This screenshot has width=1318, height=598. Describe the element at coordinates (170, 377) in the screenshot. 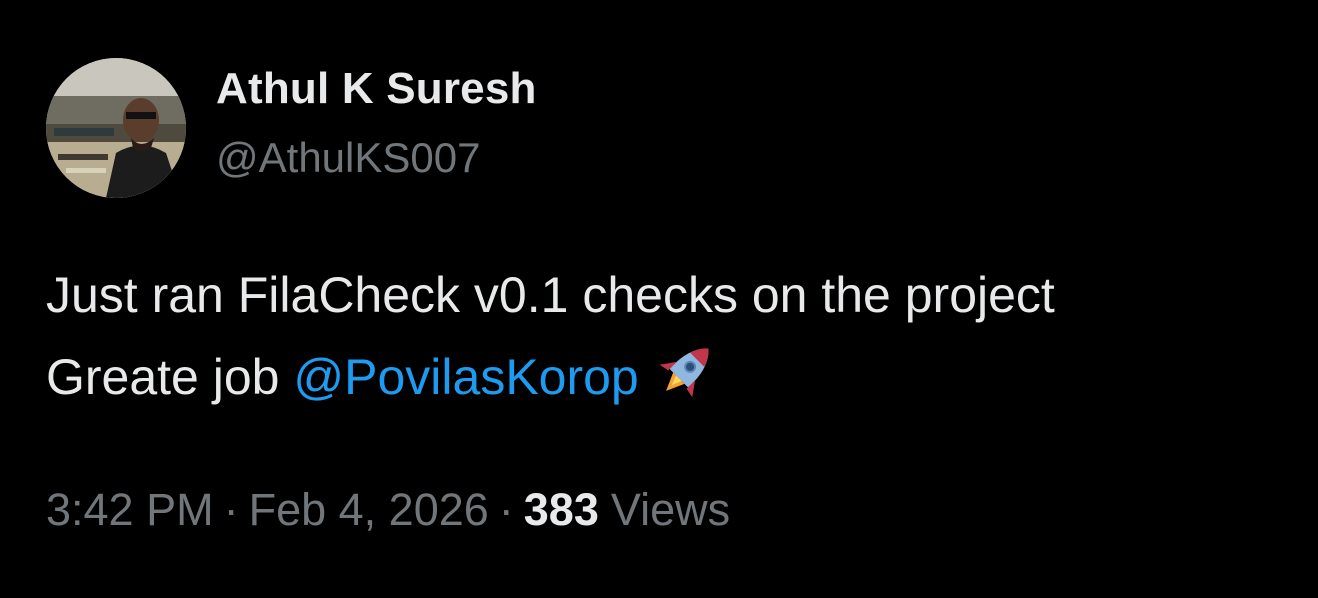

I see `tweet-text-line-2-prefix: Greate job` at that location.